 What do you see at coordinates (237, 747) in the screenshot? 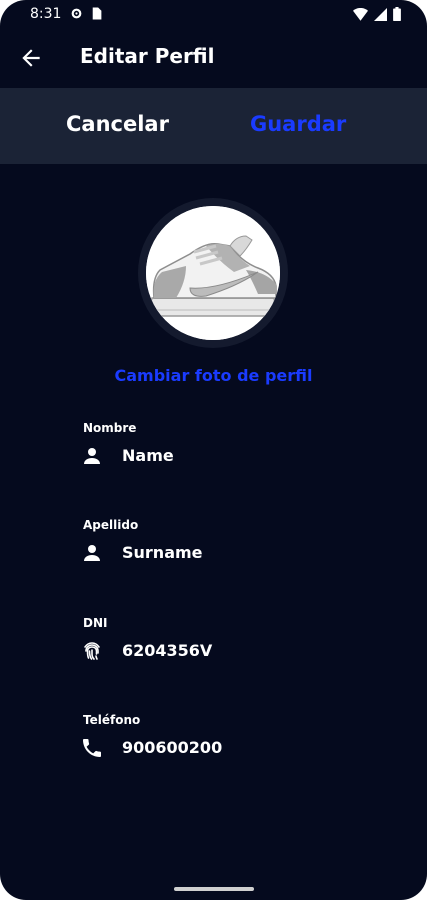
I see `phone-input` at bounding box center [237, 747].